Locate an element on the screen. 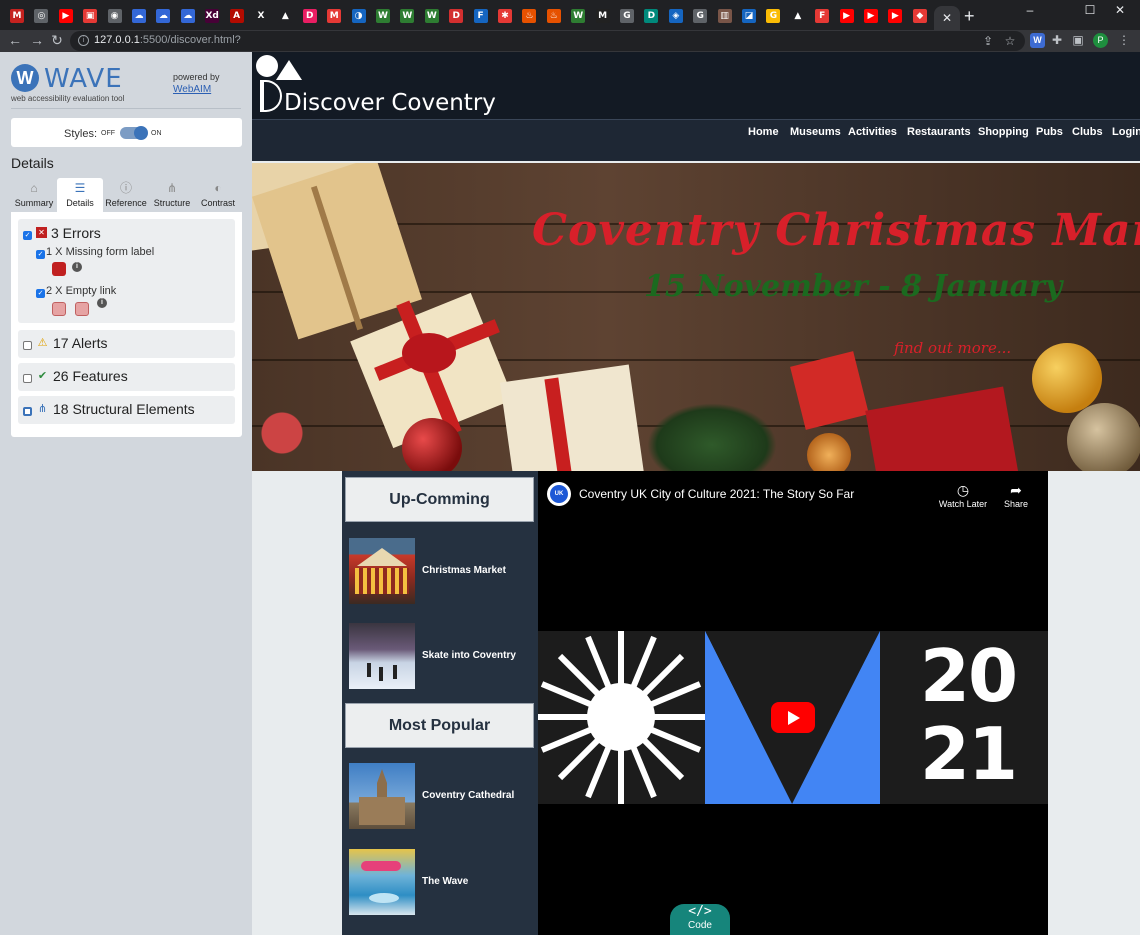  nav-restaurants: Restaurants is located at coordinates (939, 132).